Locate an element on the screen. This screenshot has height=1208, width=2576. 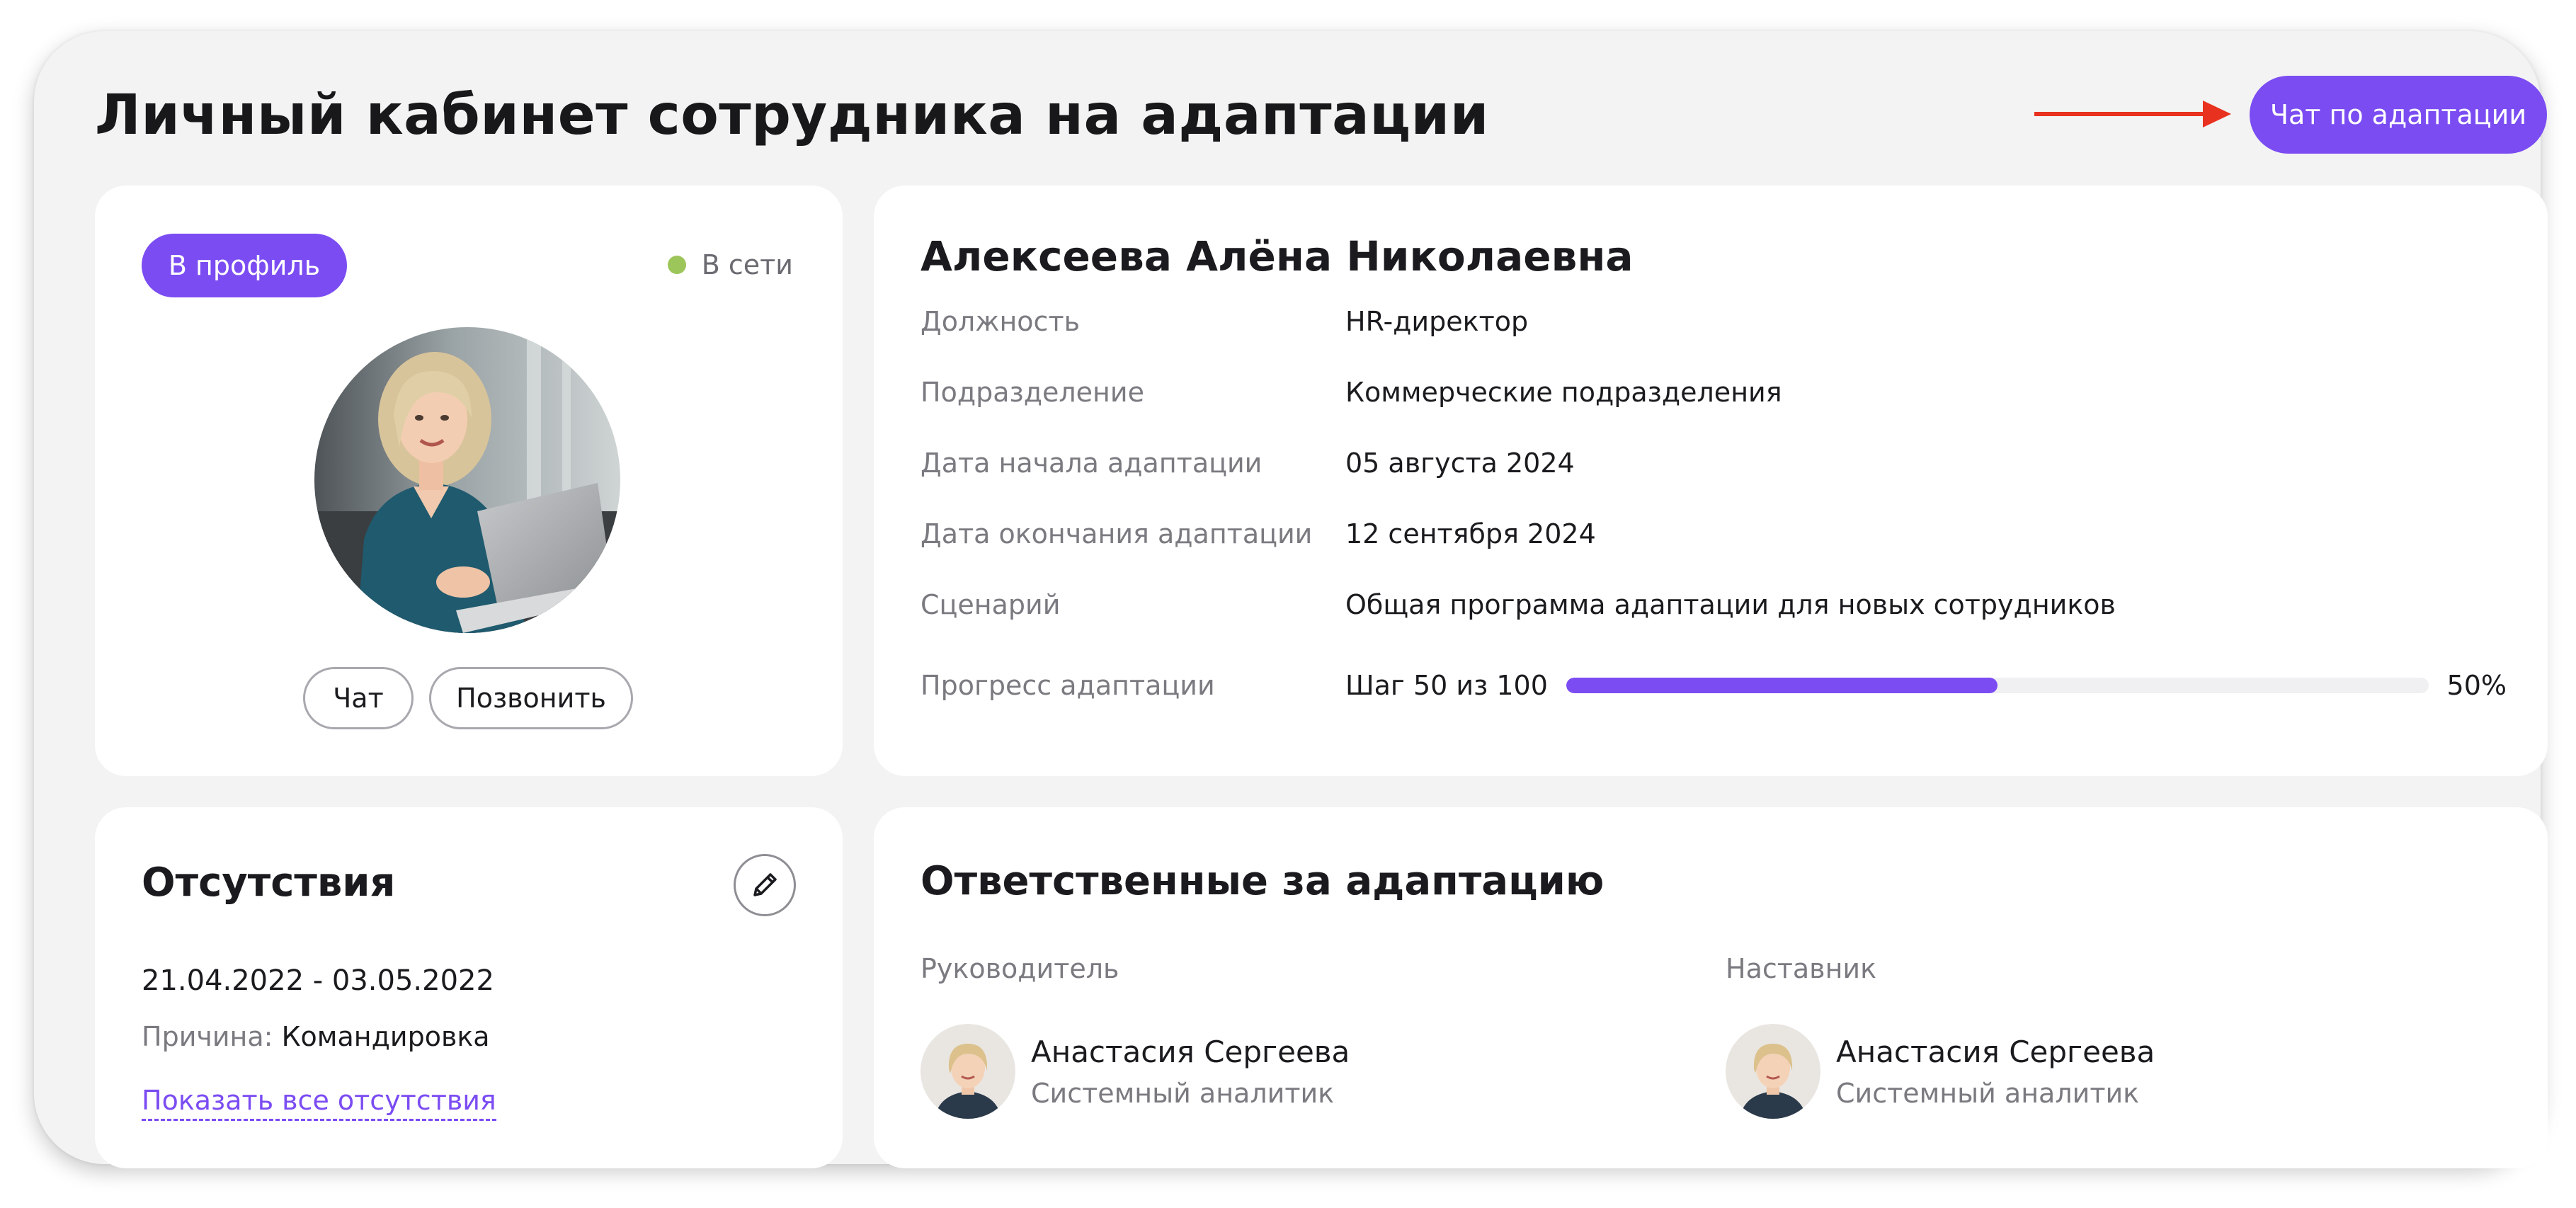
profile-card: В профиль В сети Чат Позвонить is located at coordinates (469, 481).